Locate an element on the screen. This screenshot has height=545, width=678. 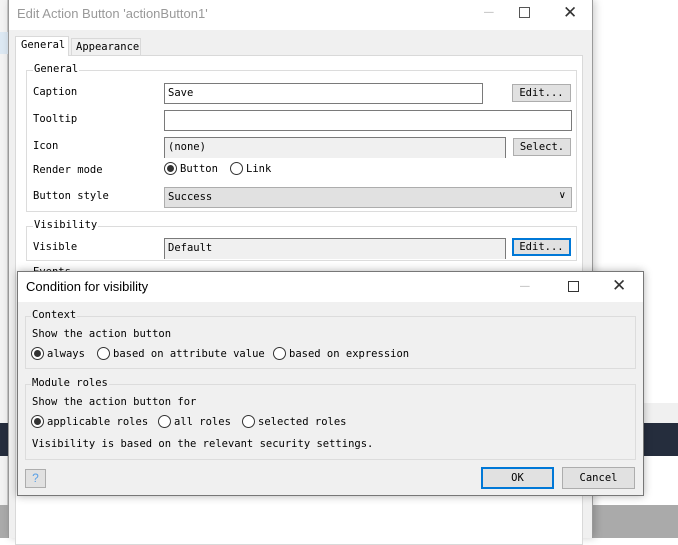
context-expression-radio: based on expression is located at coordinates (341, 353).